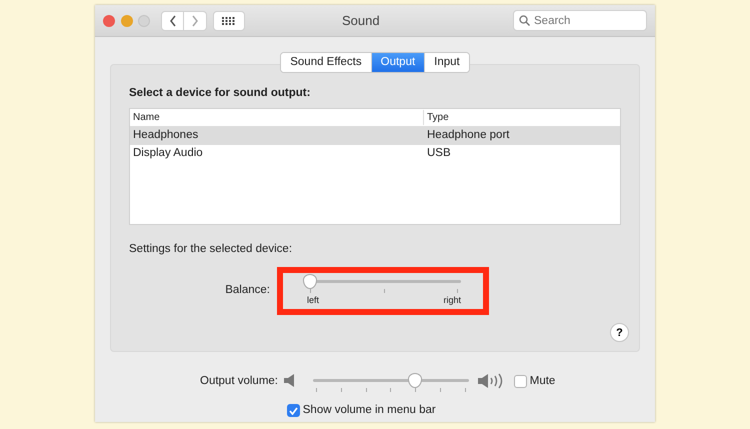  Describe the element at coordinates (313, 300) in the screenshot. I see `slider-min-label: left` at that location.